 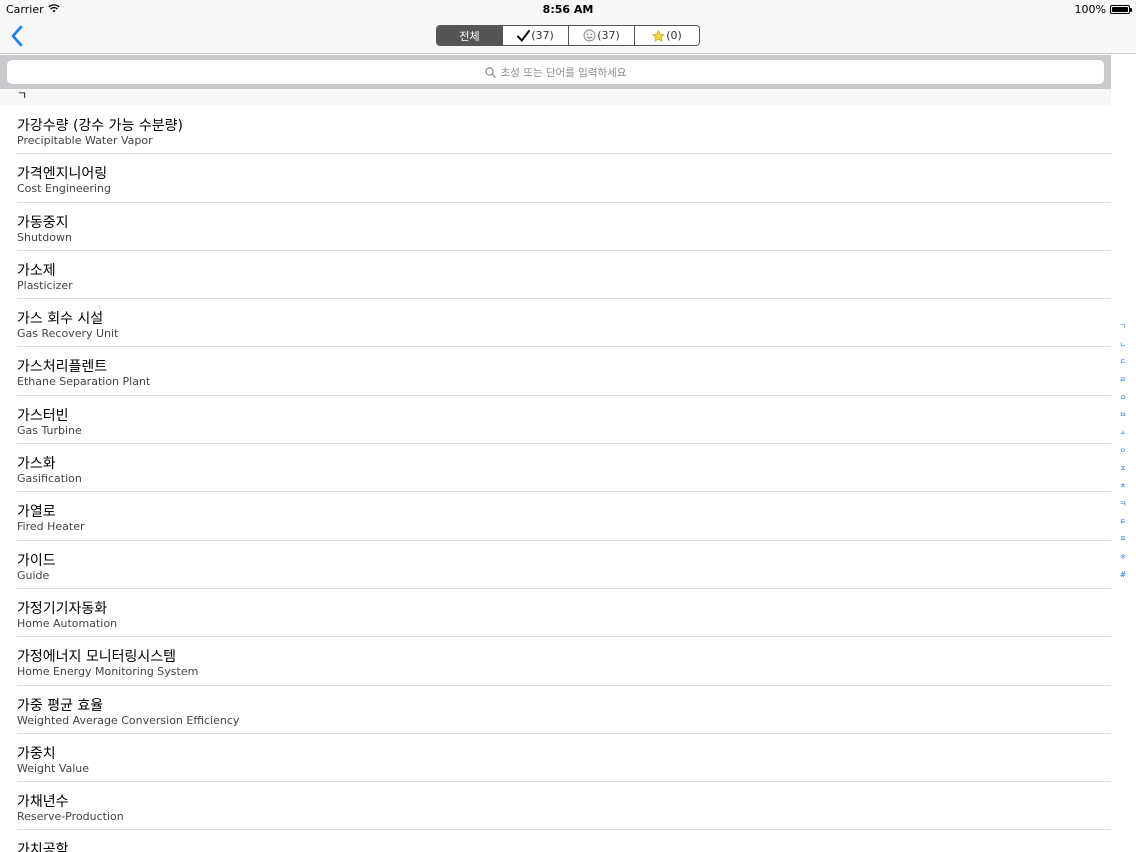 What do you see at coordinates (43, 847) in the screenshot?
I see `term-korean: 가치공학` at bounding box center [43, 847].